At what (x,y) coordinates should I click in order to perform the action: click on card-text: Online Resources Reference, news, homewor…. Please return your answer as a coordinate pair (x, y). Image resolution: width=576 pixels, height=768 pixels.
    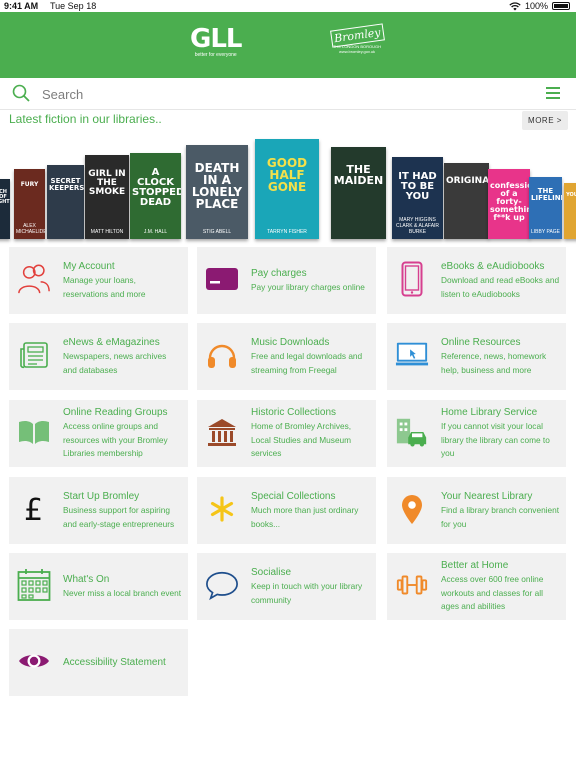
    Looking at the image, I should click on (500, 356).